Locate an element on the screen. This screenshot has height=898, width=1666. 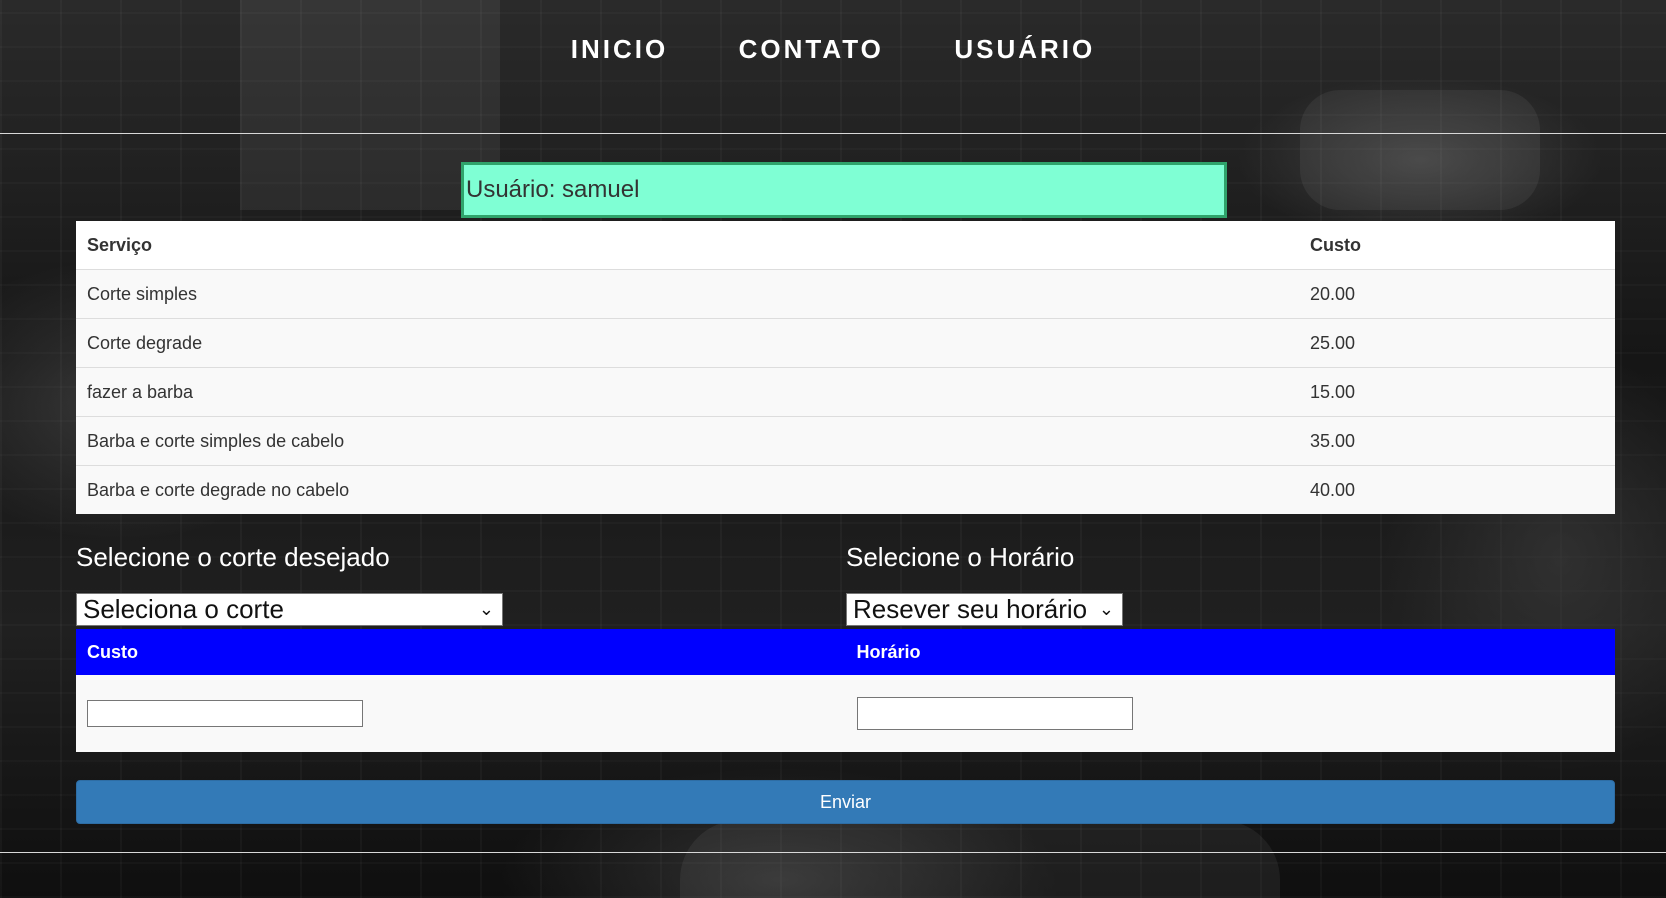
bottom-divider is located at coordinates (833, 852).